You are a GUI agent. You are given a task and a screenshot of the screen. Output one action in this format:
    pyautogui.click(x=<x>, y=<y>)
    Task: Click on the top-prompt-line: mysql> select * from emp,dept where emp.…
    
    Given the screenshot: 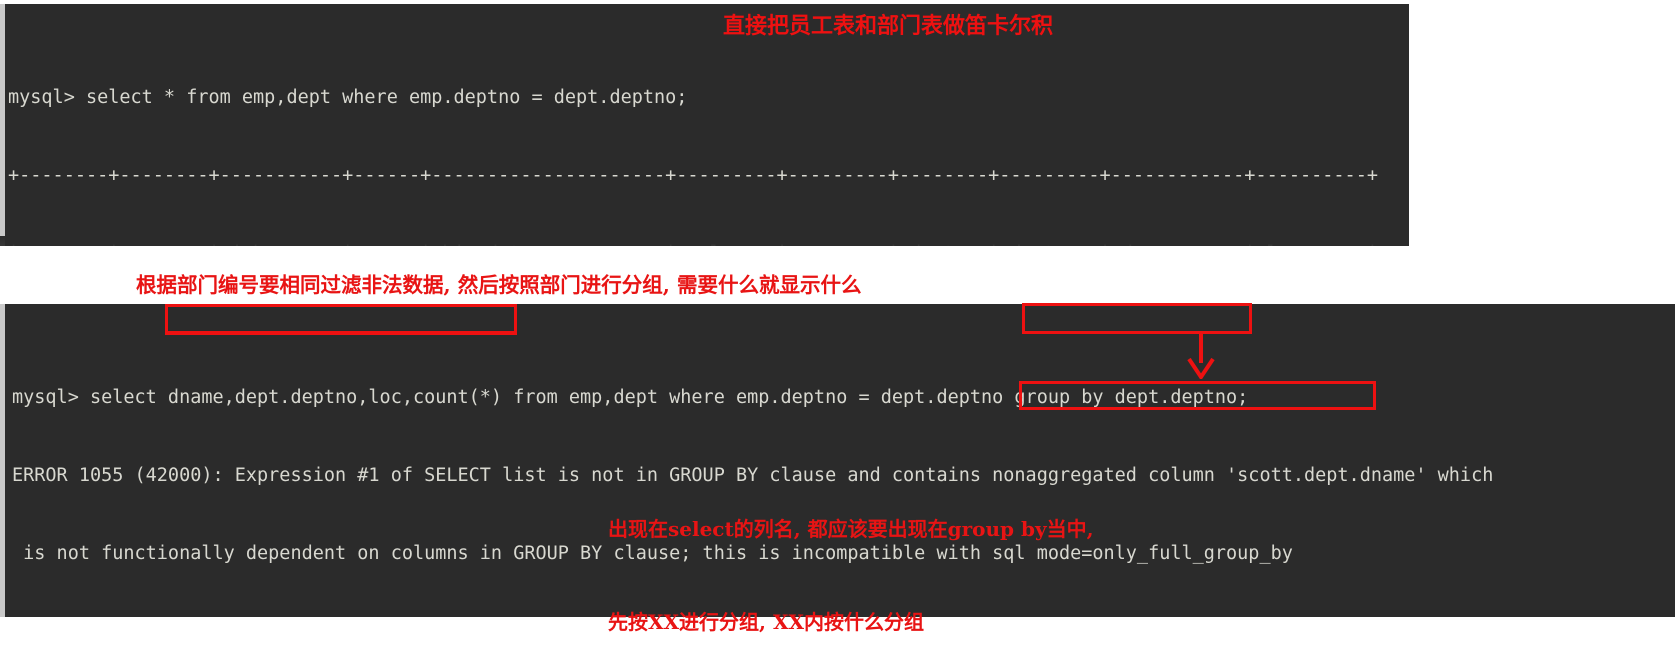 What is the action you would take?
    pyautogui.click(x=348, y=97)
    